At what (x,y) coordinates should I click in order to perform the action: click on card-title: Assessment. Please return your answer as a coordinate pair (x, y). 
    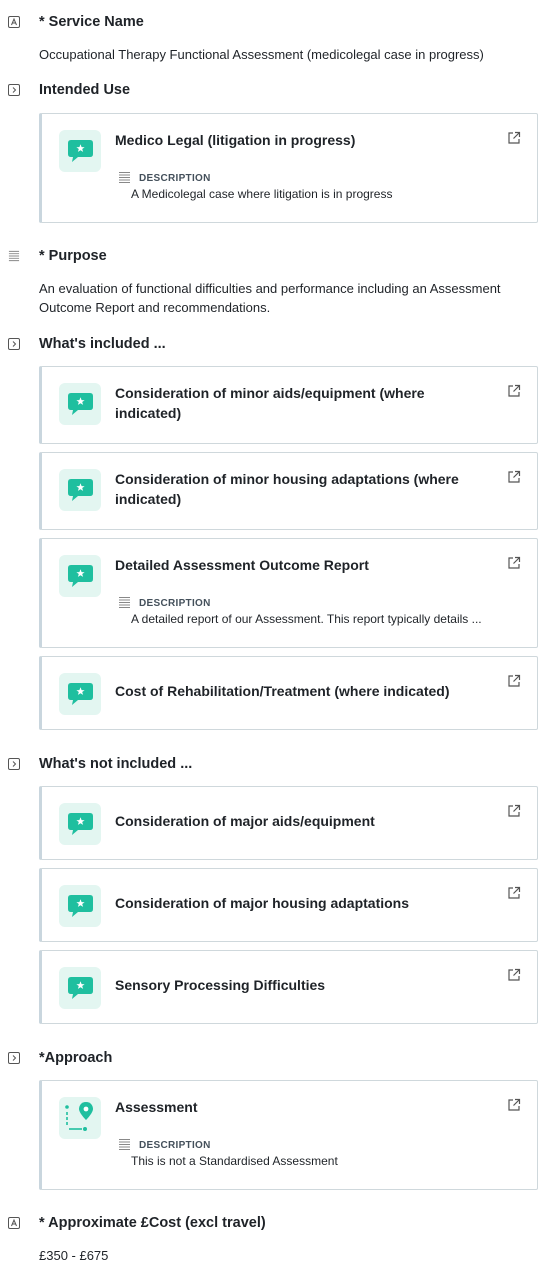
    Looking at the image, I should click on (156, 1107).